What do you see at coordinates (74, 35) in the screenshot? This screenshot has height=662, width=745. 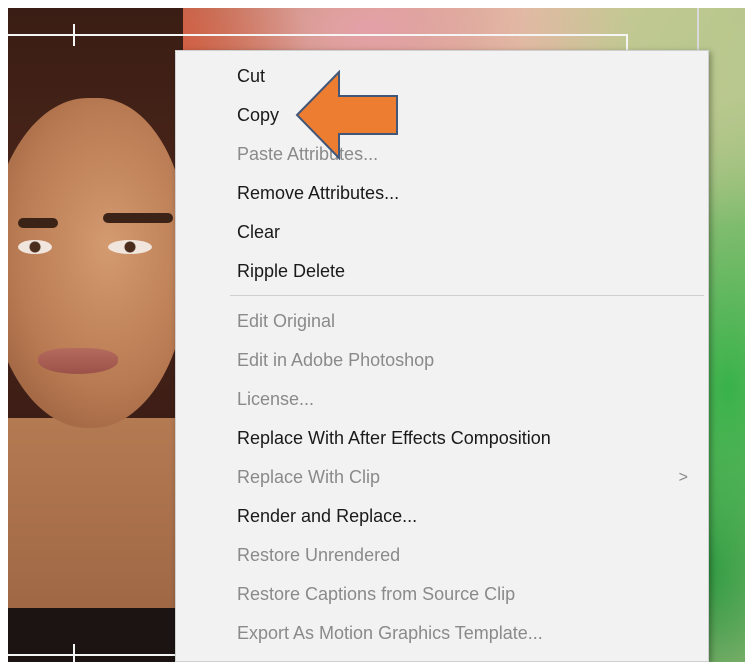 I see `transform-handle-top` at bounding box center [74, 35].